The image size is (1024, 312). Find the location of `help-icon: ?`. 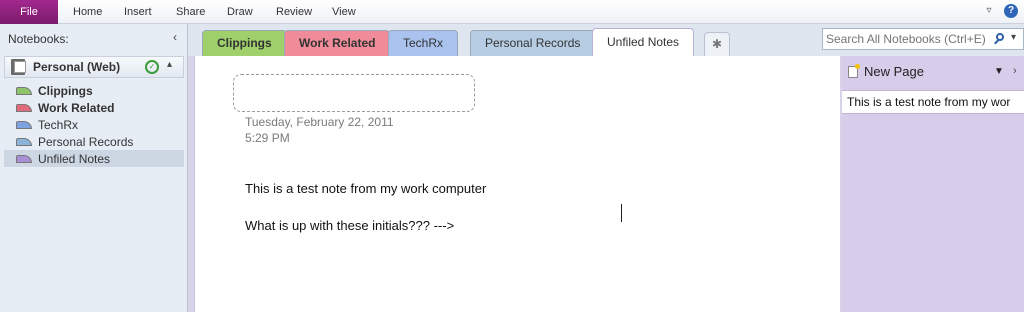

help-icon: ? is located at coordinates (1011, 11).